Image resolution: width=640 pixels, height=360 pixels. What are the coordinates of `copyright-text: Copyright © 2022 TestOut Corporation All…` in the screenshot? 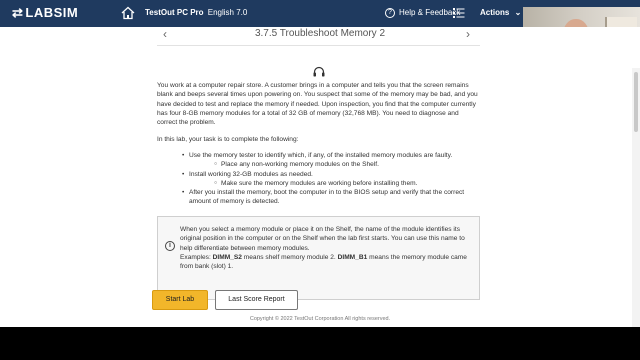 It's located at (320, 319).